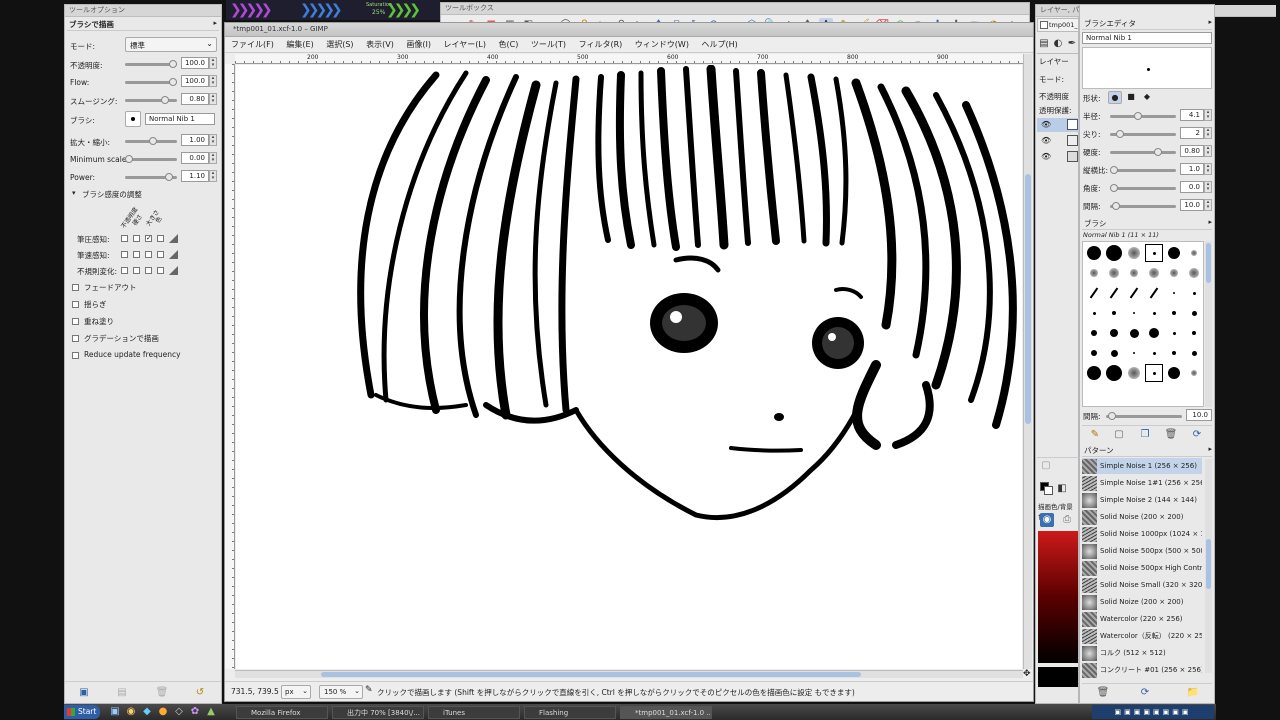  I want to click on brush-editor-name-field: Normal Nib 1, so click(1147, 38).